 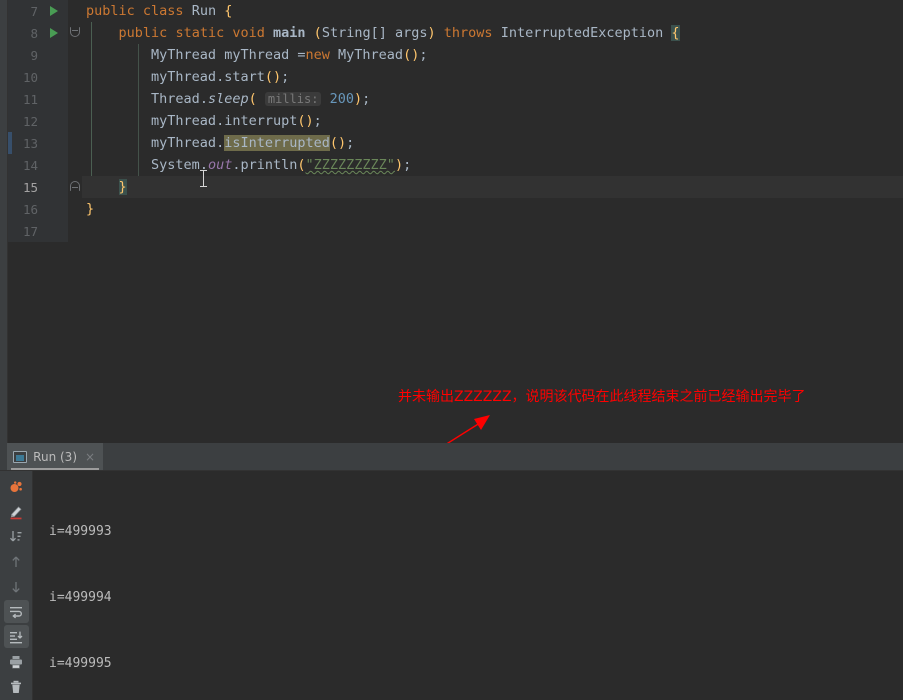 What do you see at coordinates (16, 512) in the screenshot?
I see `edit-configuration-icon` at bounding box center [16, 512].